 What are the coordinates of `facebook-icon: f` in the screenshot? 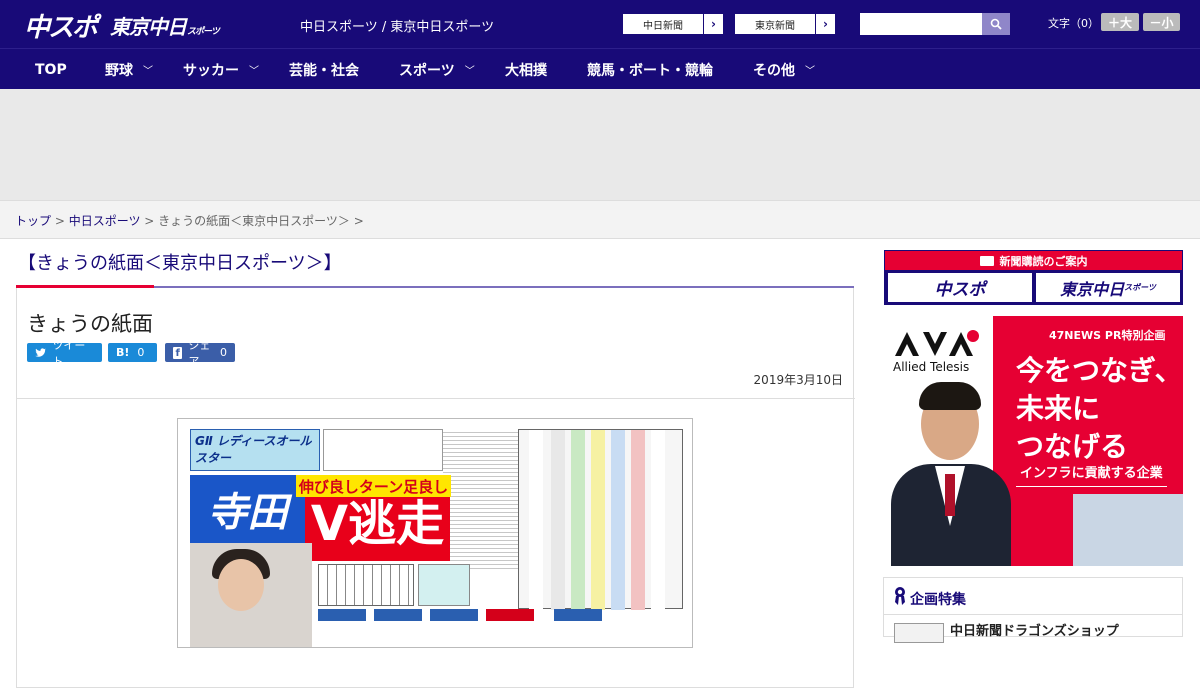 It's located at (178, 352).